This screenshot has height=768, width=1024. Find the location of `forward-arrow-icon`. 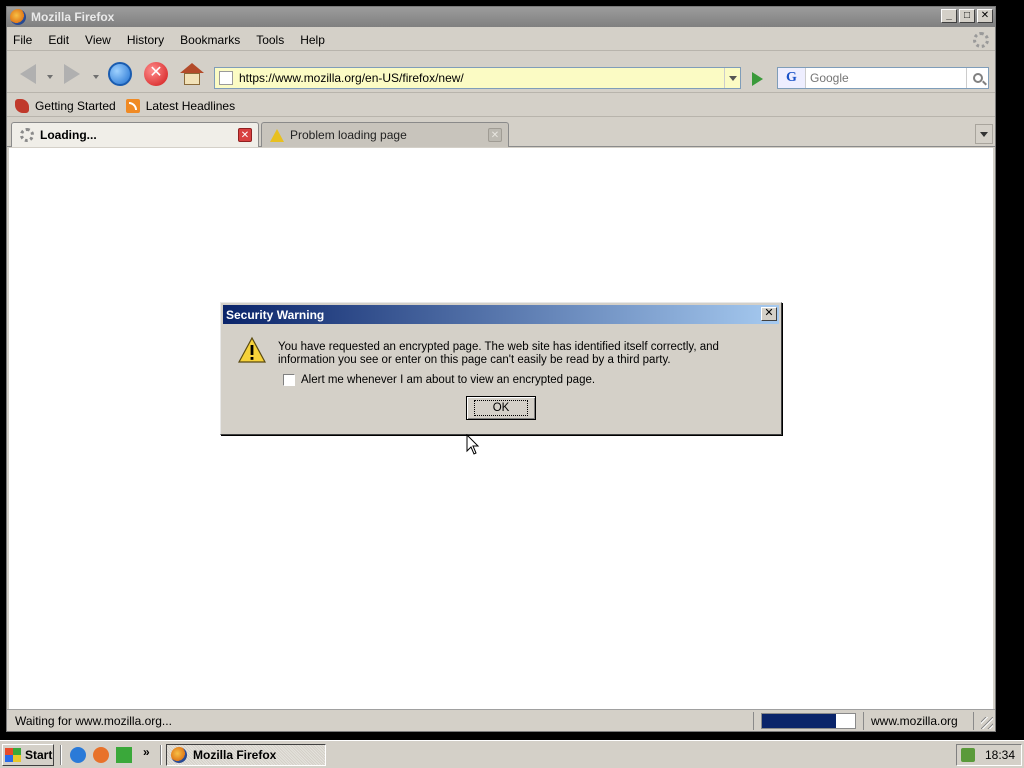

forward-arrow-icon is located at coordinates (72, 74).